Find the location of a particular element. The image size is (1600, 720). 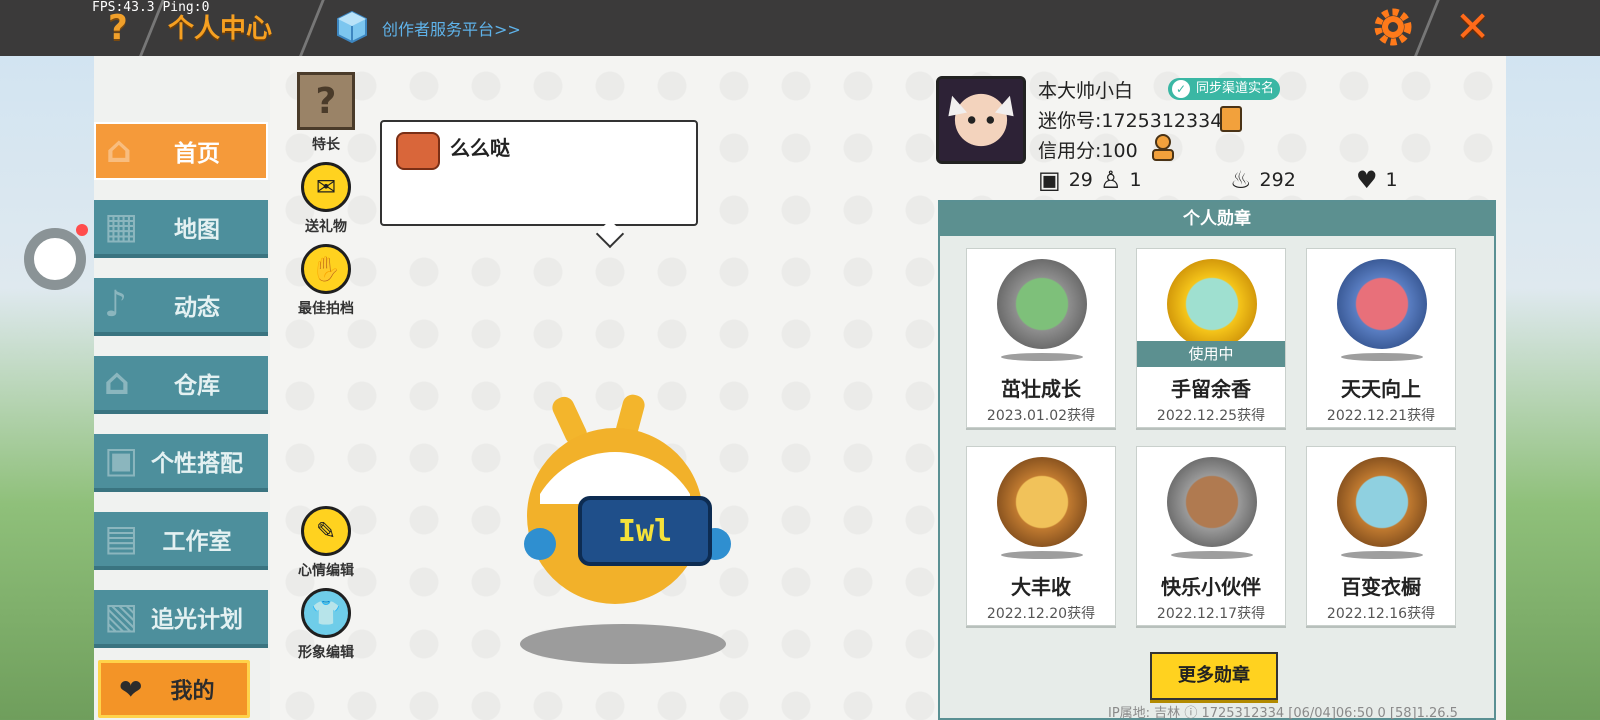

fans-stat: ♙ 1 is located at coordinates (1121, 180).